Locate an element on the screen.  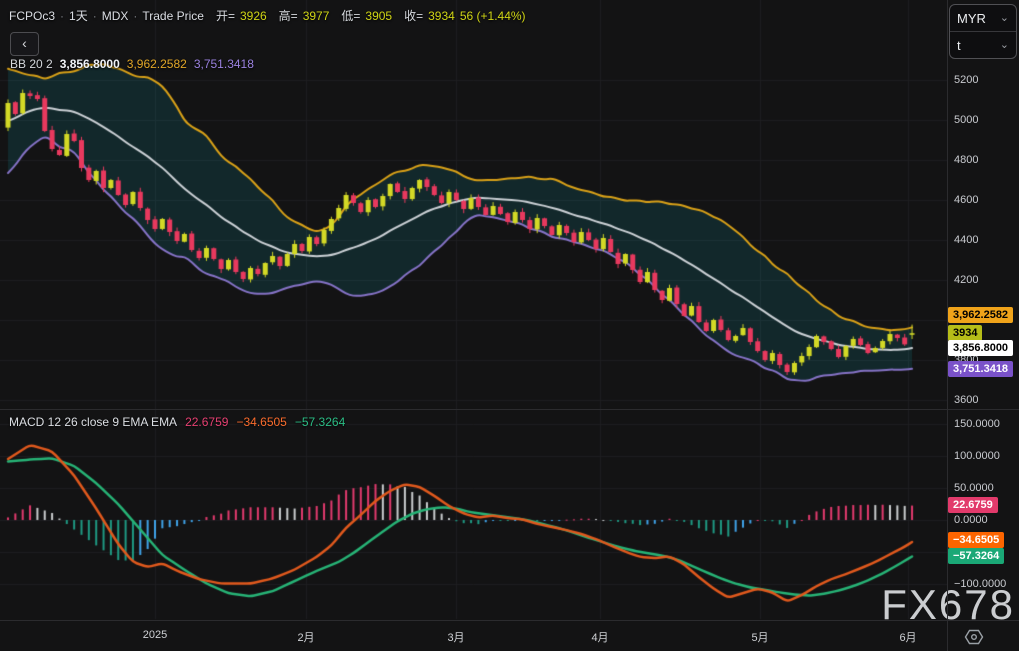
time-tick-label: 2月 is located at coordinates (306, 638).